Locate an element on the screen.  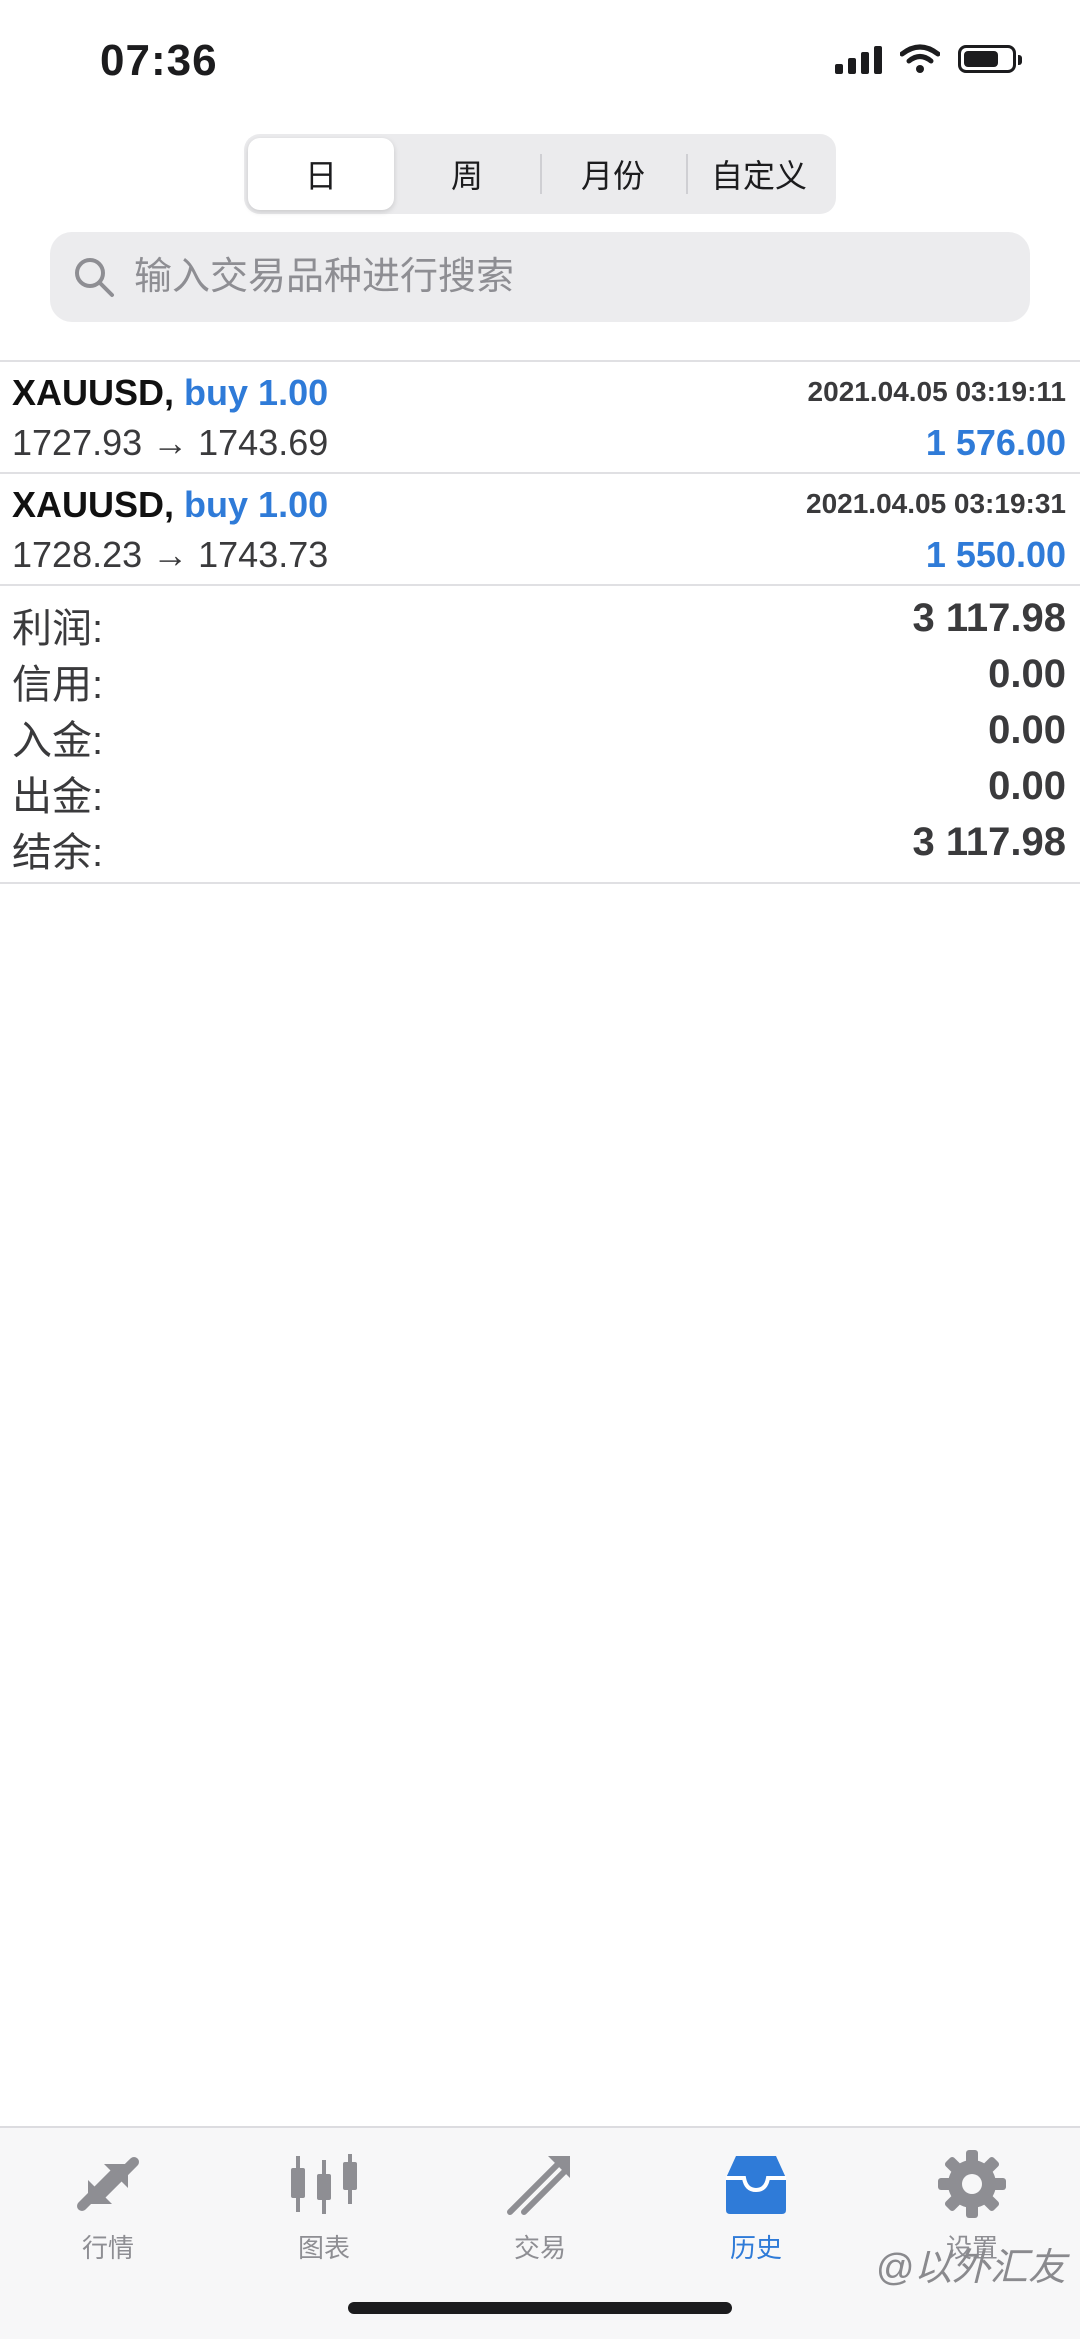
wifi-icon is located at coordinates (920, 58).